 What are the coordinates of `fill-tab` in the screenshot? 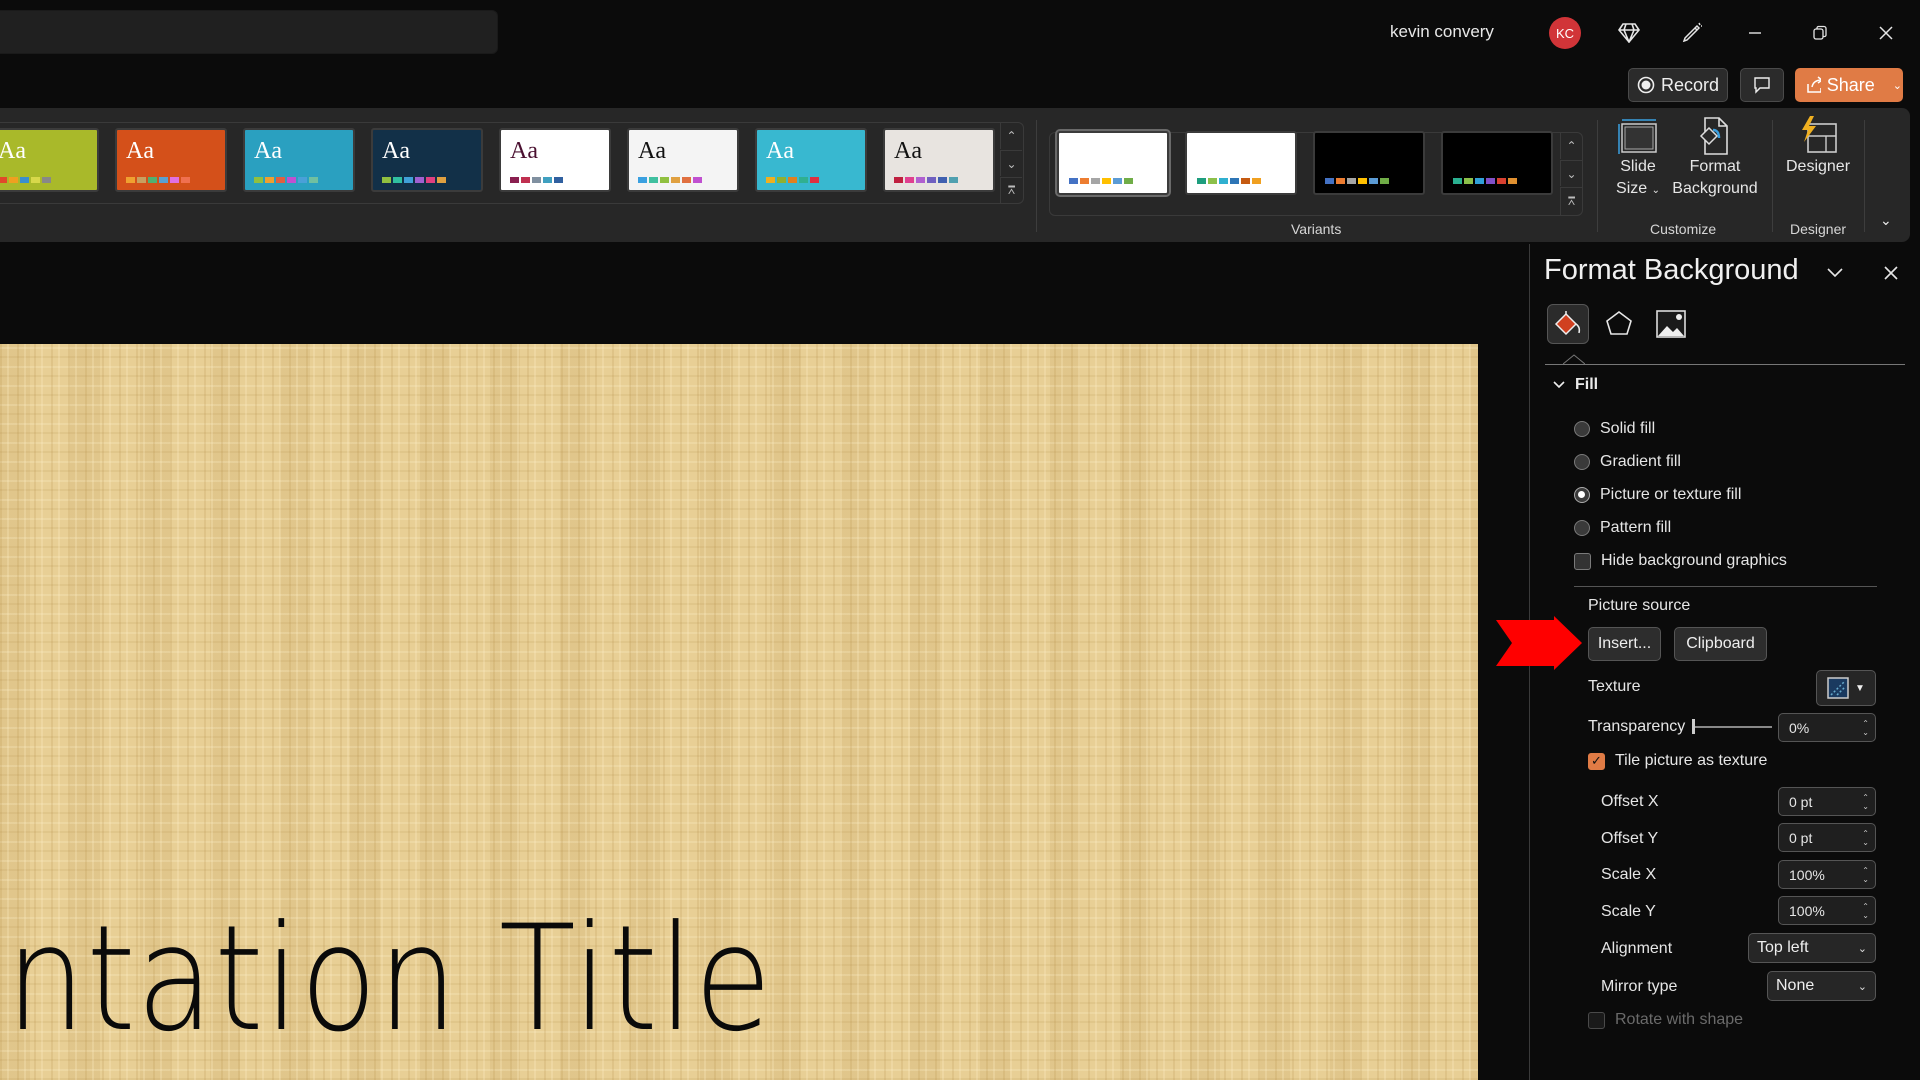 It's located at (1568, 324).